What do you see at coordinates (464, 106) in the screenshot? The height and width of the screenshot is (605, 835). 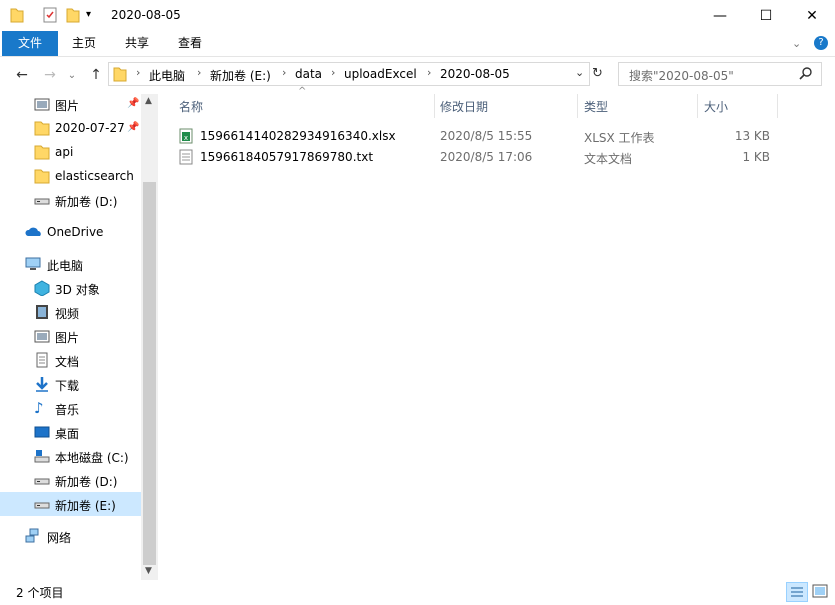 I see `column-header-modified: 修改日期` at bounding box center [464, 106].